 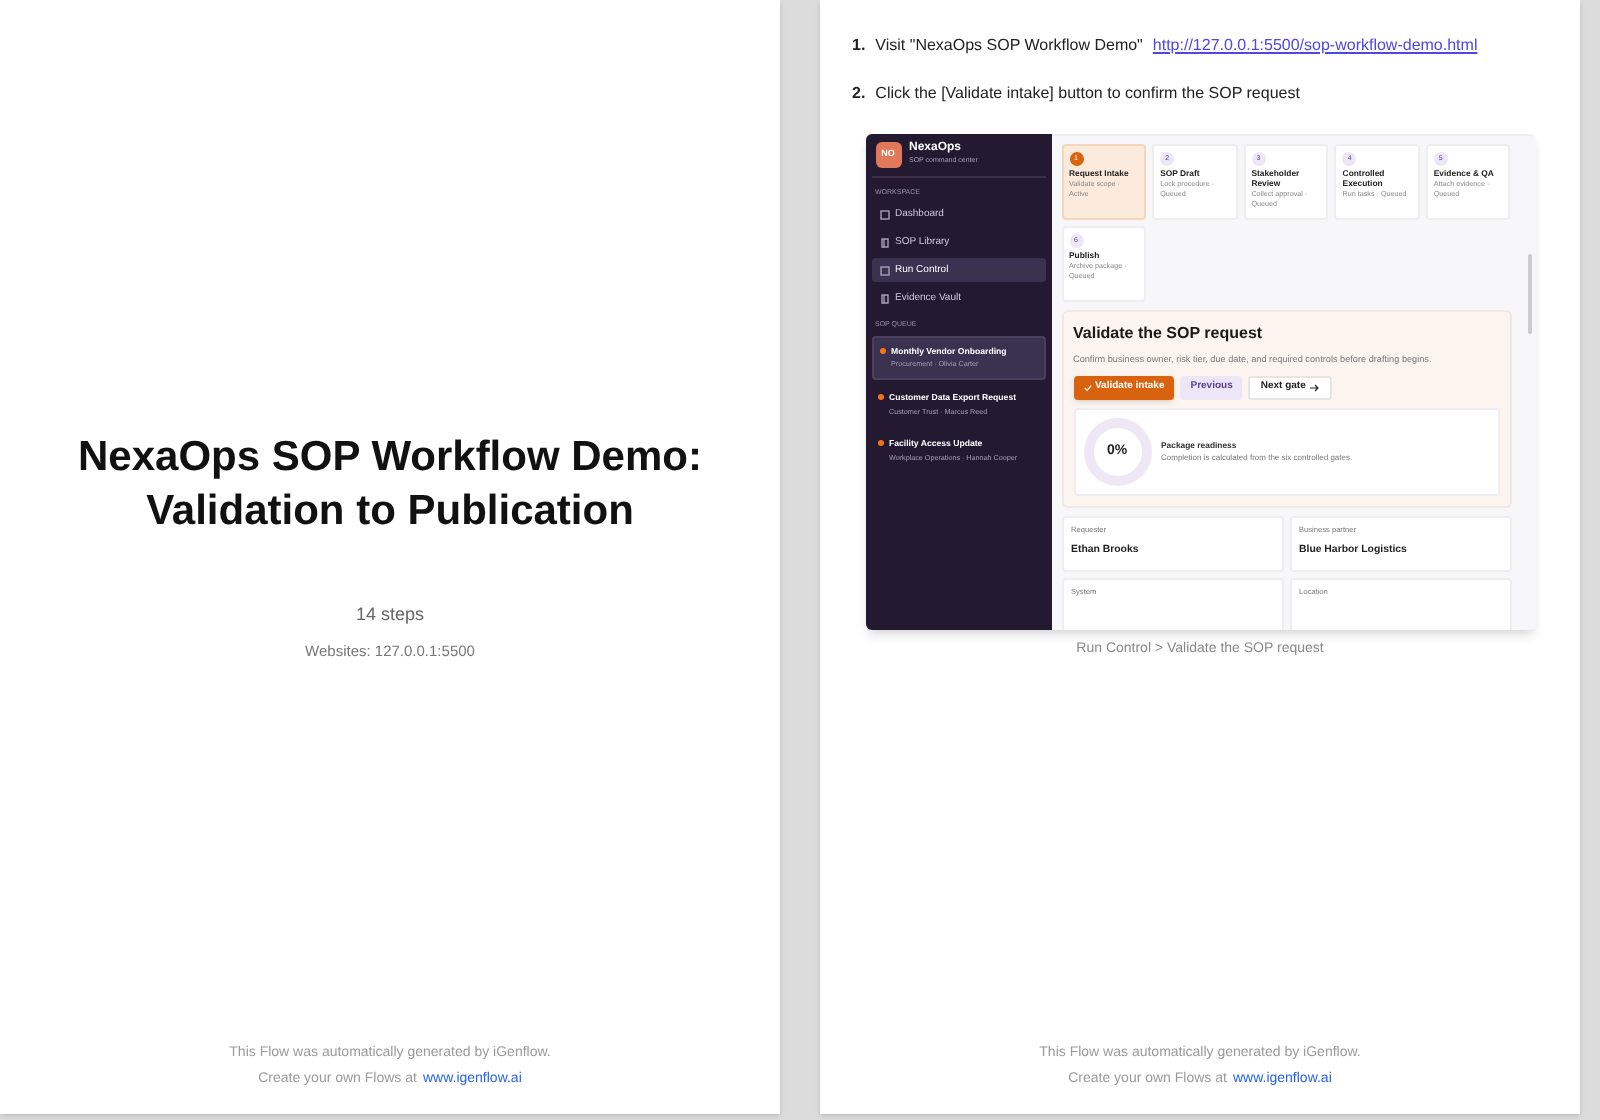 I want to click on step-text: Click the [Validate intake] button to confirm the SOP request, so click(x=1087, y=94).